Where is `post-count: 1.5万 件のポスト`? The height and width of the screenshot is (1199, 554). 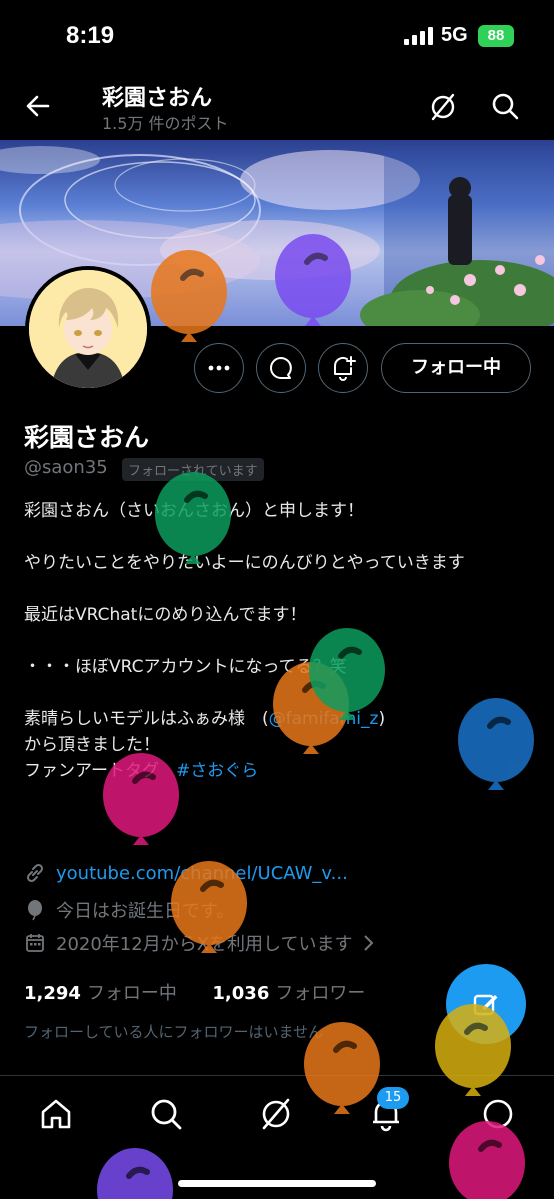 post-count: 1.5万 件のポスト is located at coordinates (165, 123).